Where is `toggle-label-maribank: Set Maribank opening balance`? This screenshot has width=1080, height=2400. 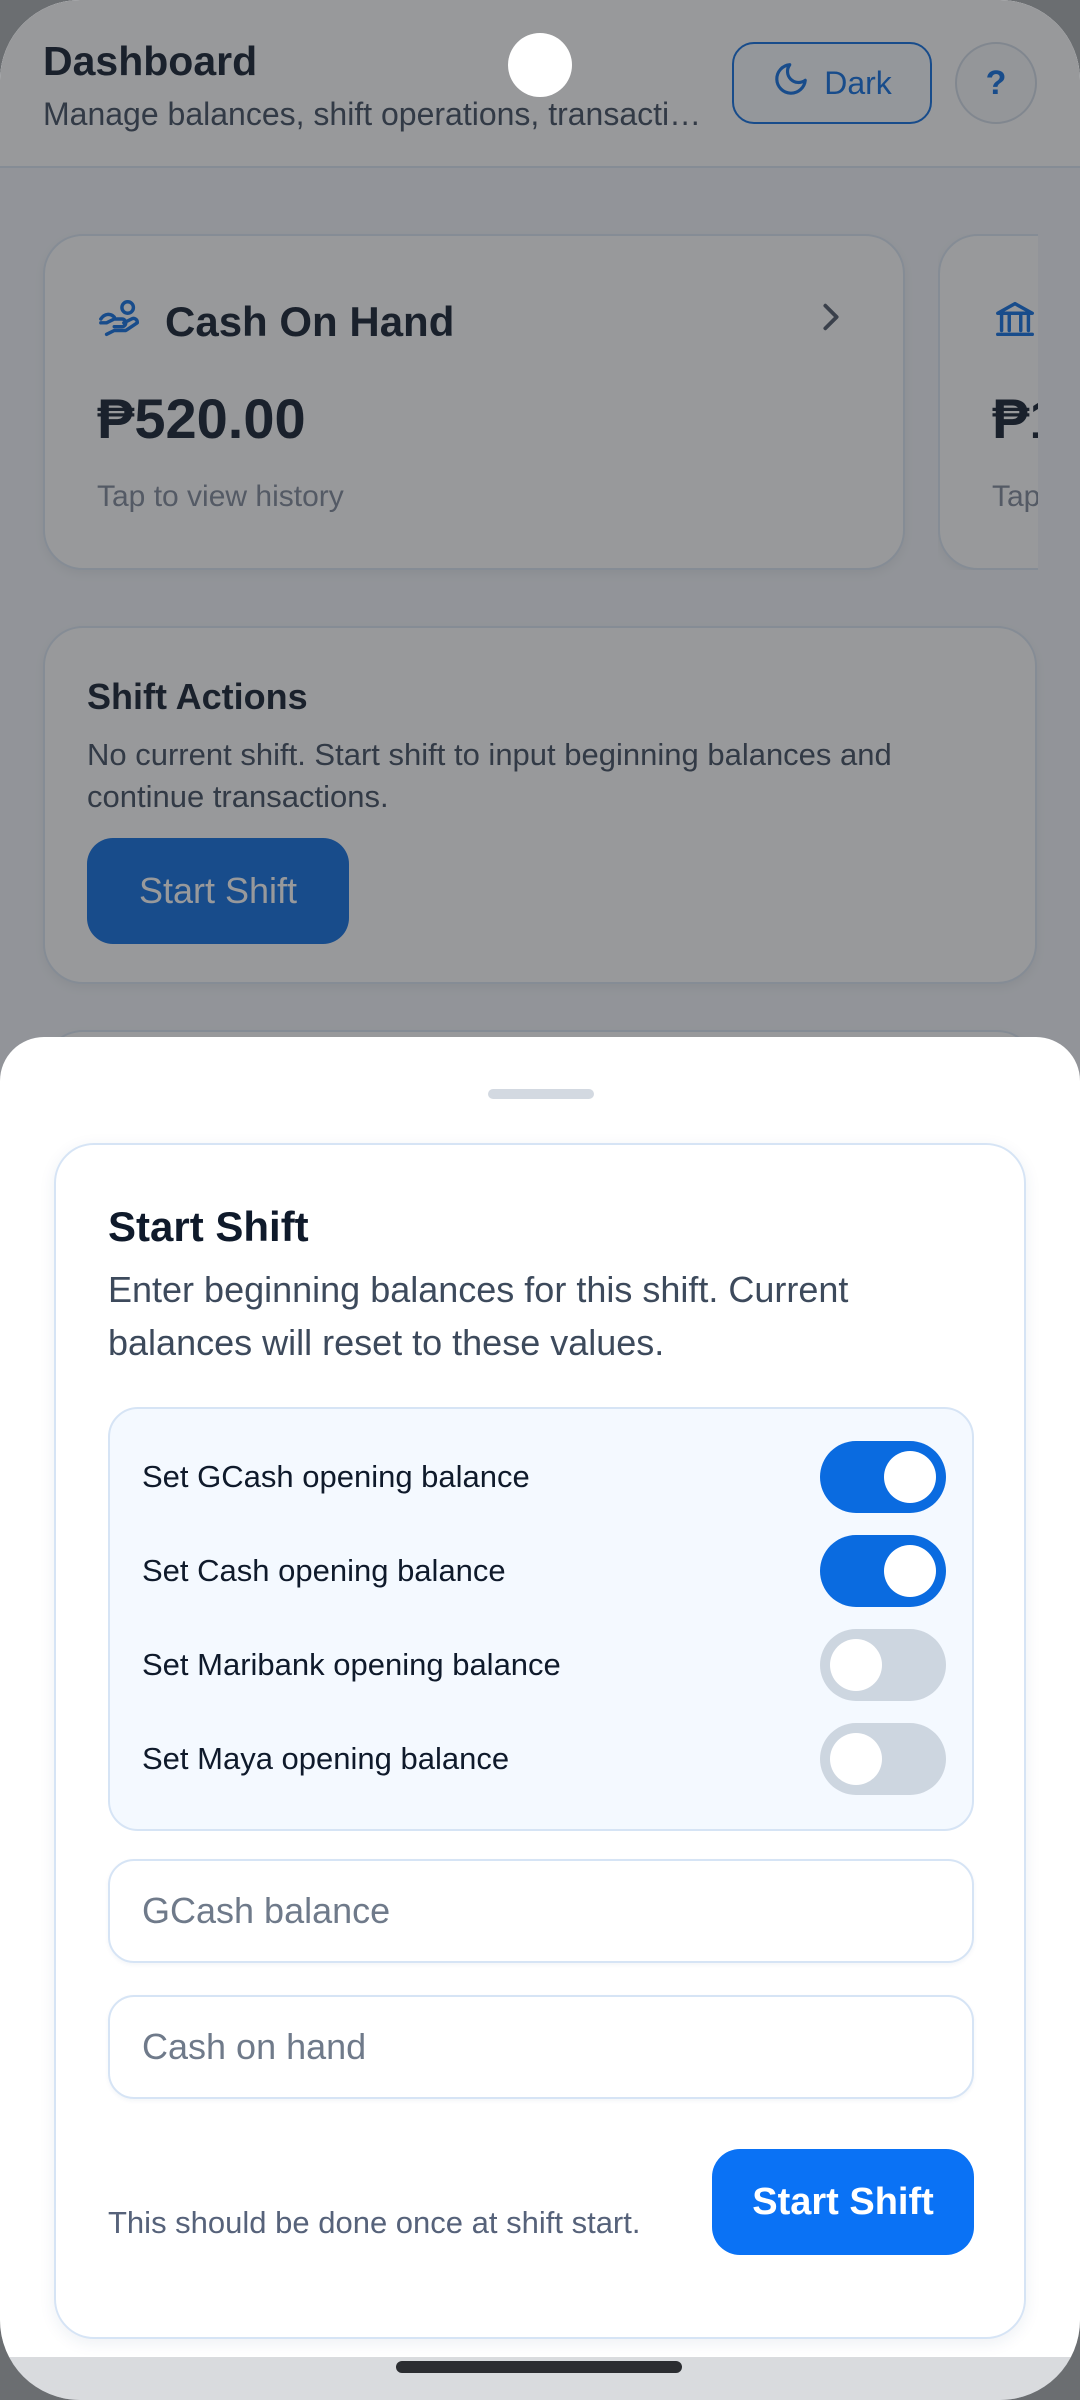 toggle-label-maribank: Set Maribank opening balance is located at coordinates (351, 1664).